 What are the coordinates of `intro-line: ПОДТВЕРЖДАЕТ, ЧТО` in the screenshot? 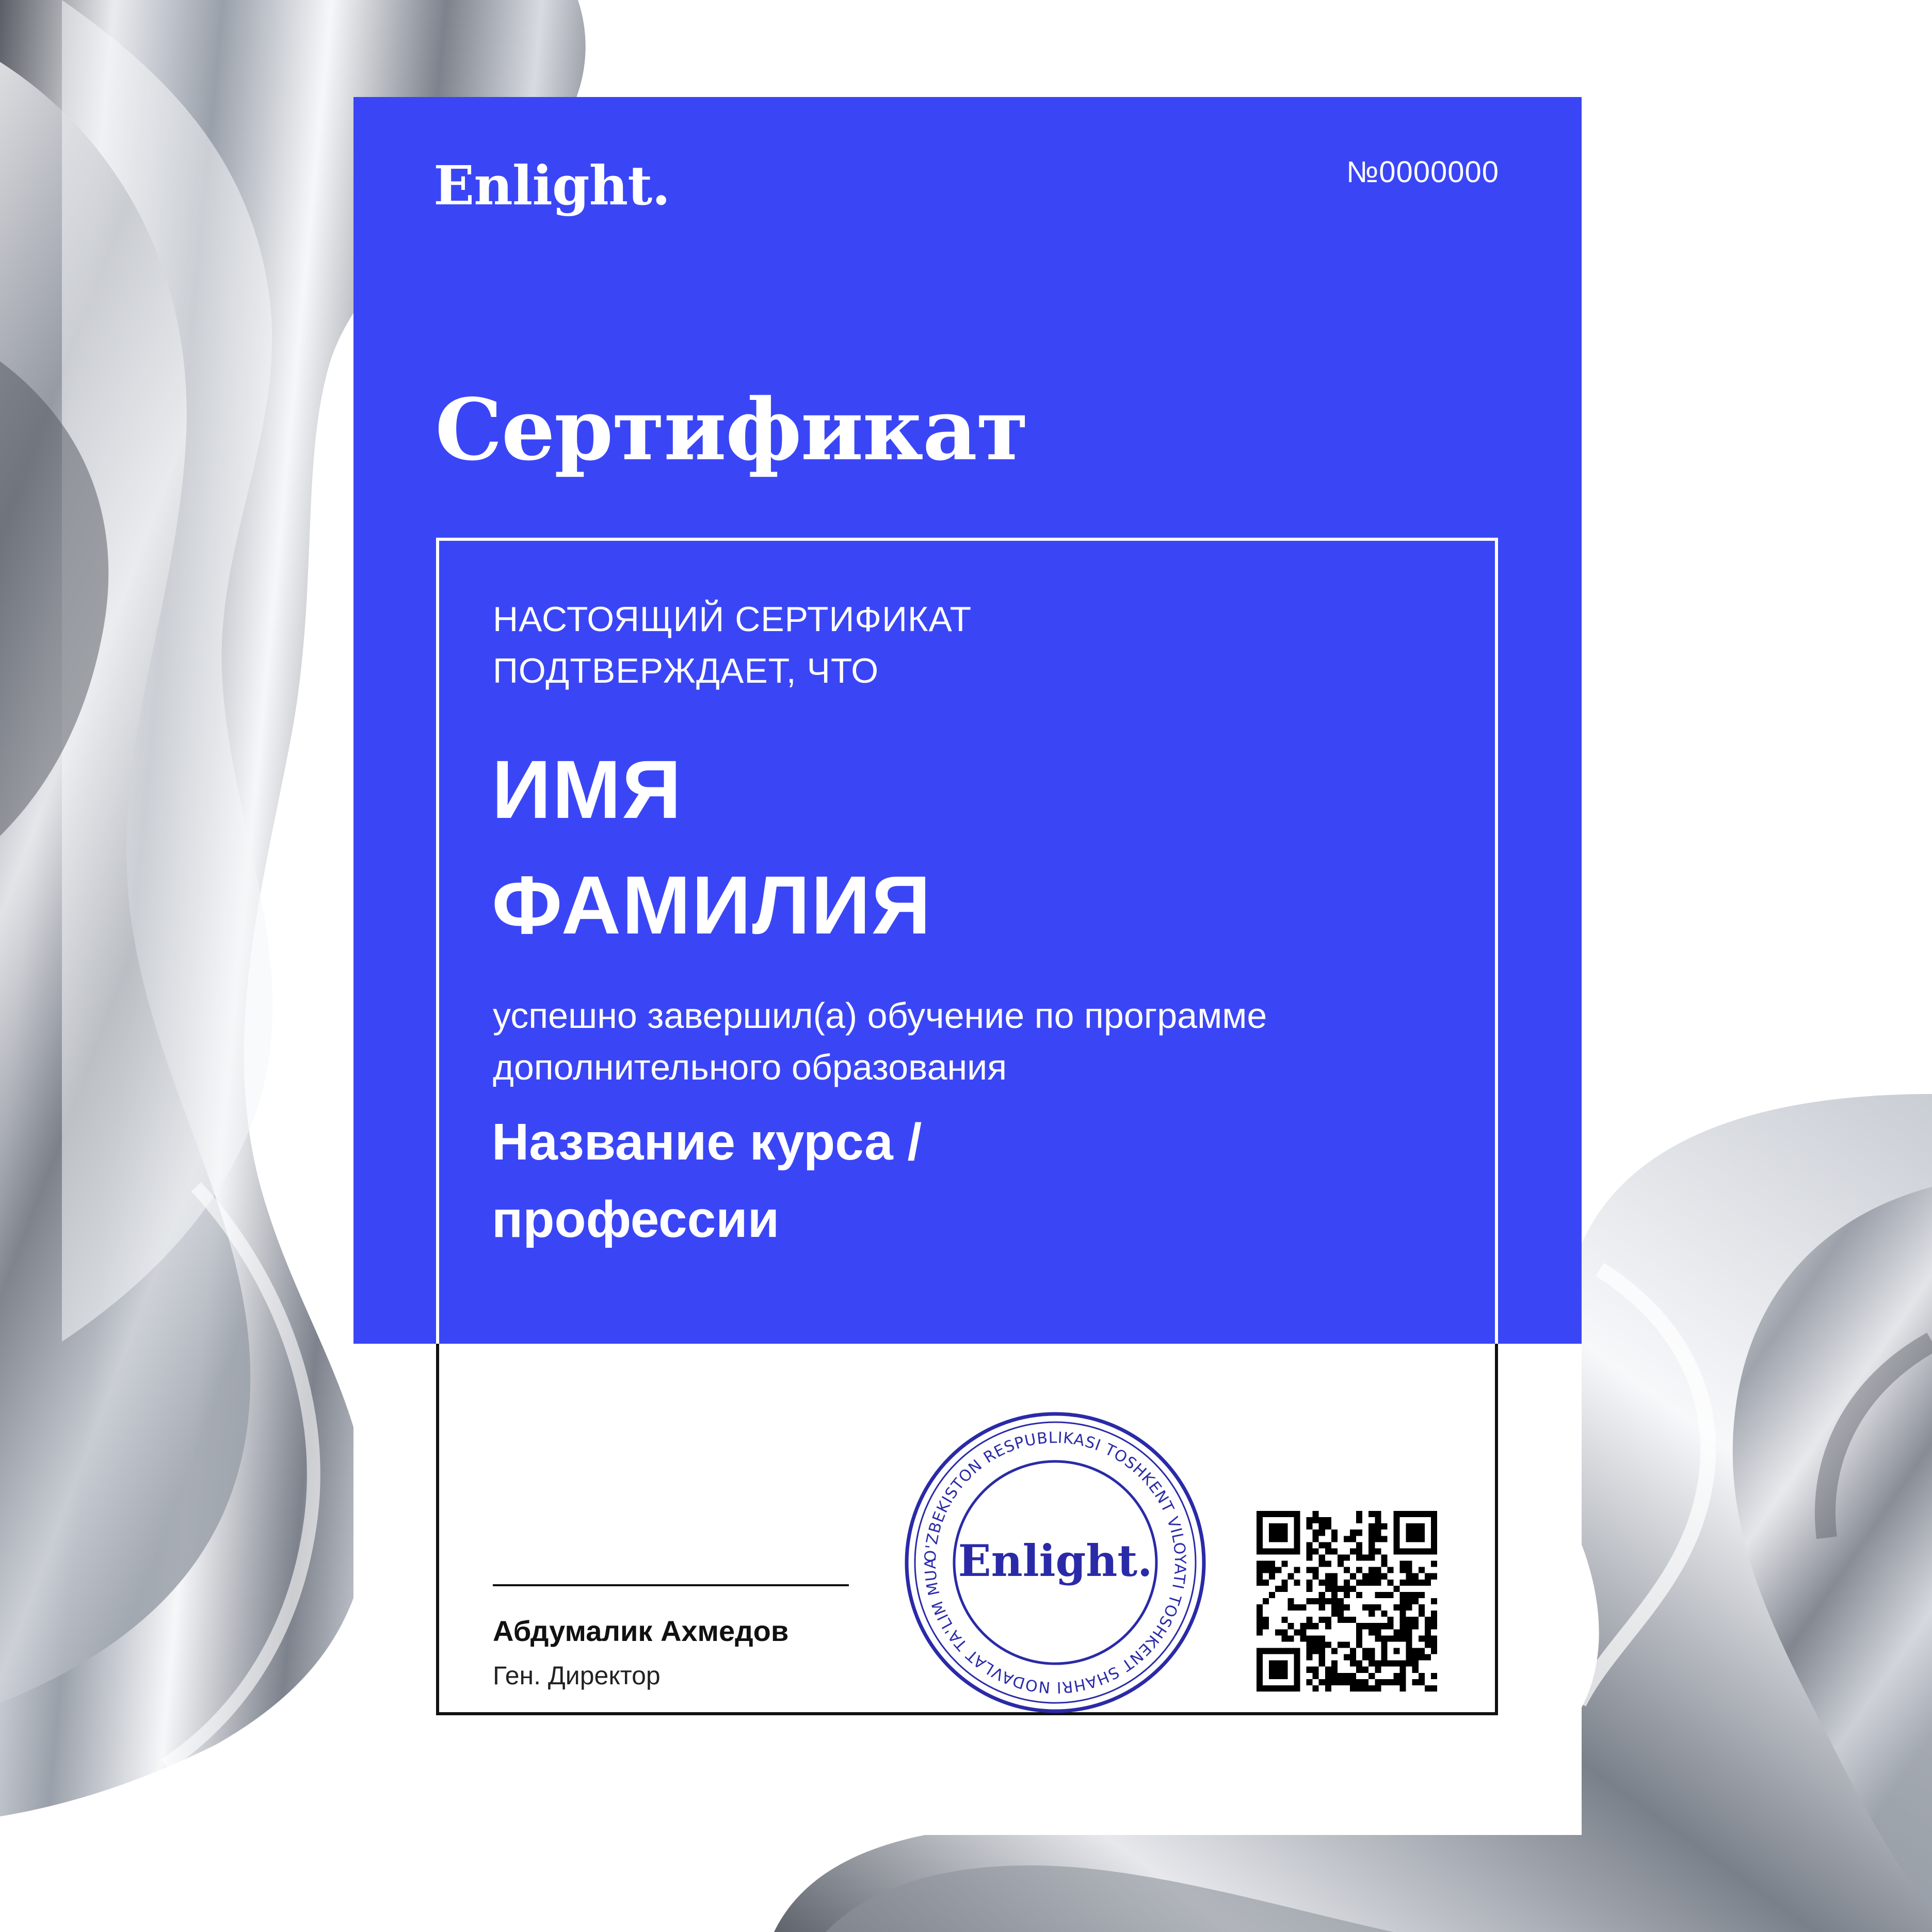 It's located at (686, 671).